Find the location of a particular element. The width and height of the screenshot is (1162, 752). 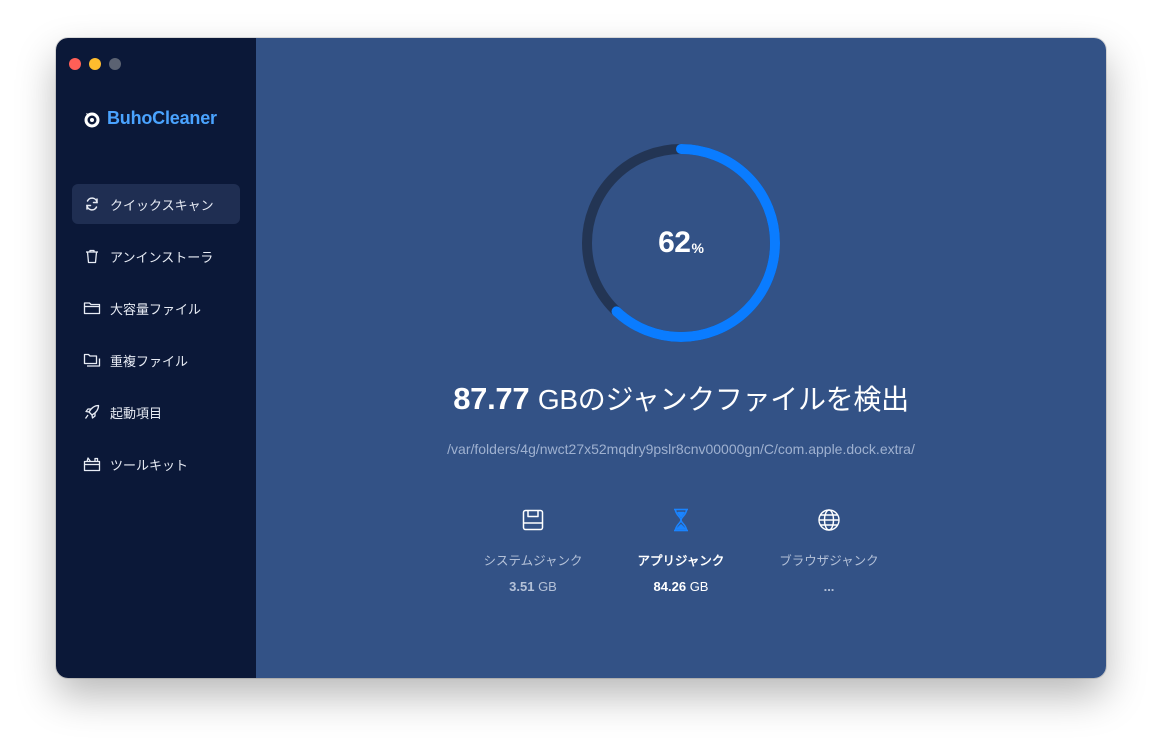

sidebar-item-label: アンインストーラ is located at coordinates (162, 258).